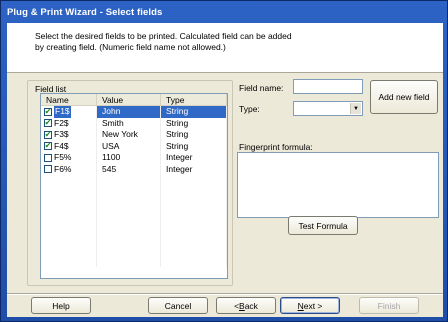  I want to click on field-row: F6% 545 Integer, so click(134, 169).